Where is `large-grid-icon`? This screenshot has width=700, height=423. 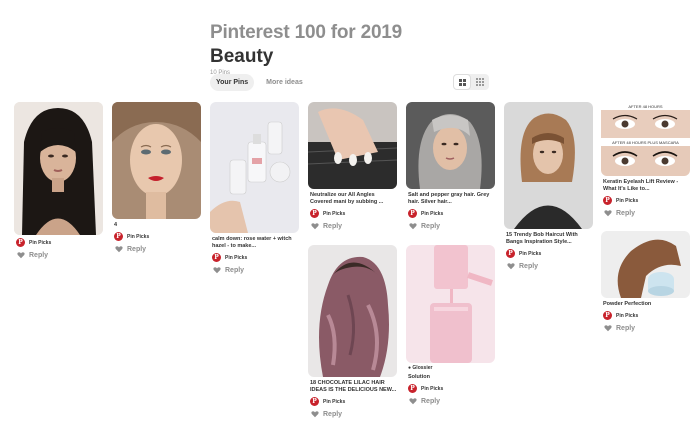
large-grid-icon is located at coordinates (462, 82).